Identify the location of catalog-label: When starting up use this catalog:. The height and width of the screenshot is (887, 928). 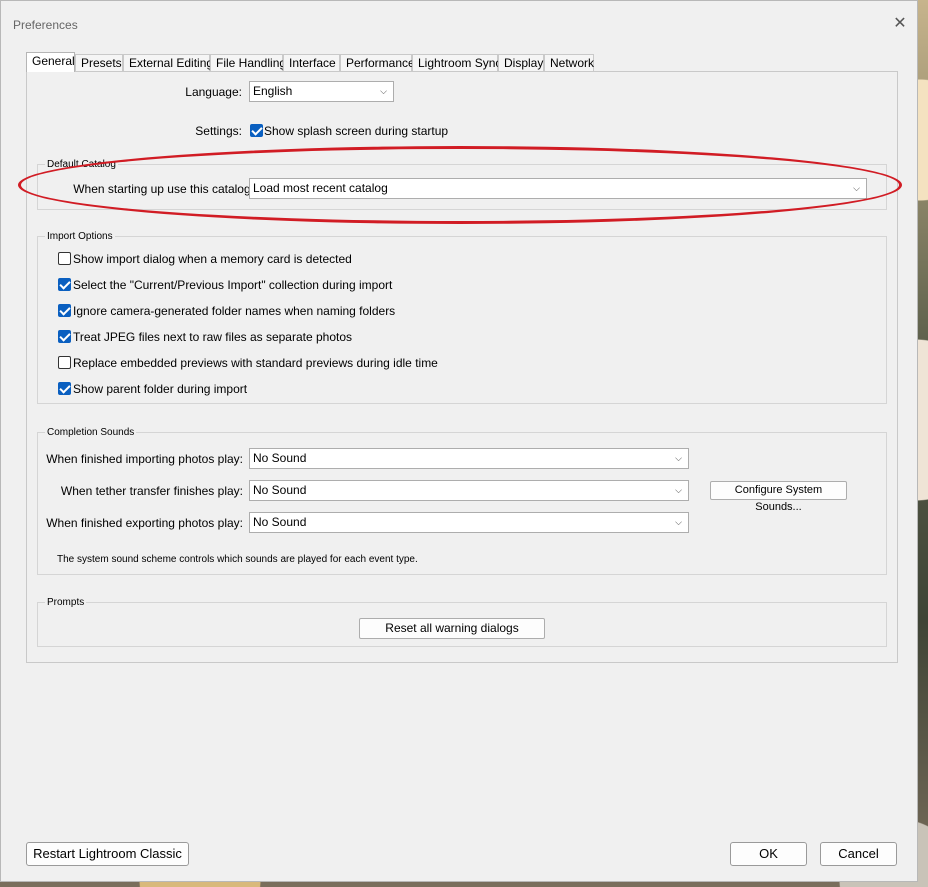
(163, 189).